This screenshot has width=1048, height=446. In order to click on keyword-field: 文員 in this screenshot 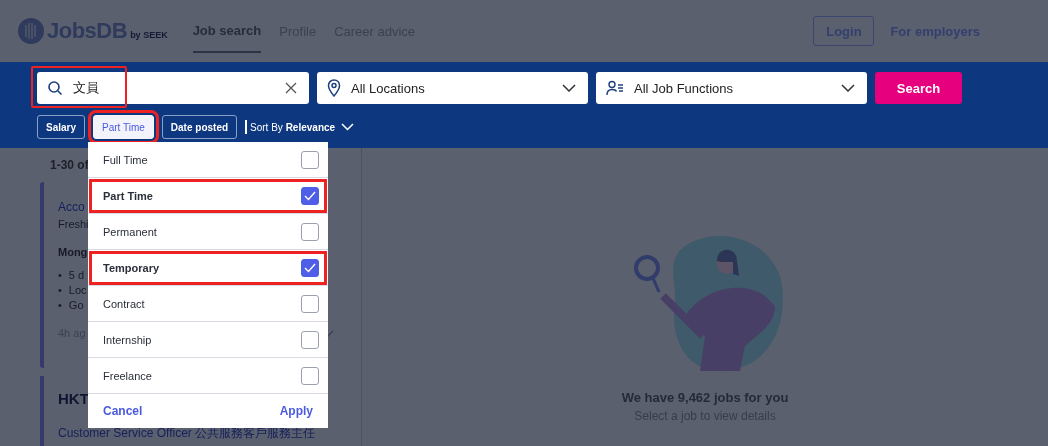, I will do `click(173, 88)`.